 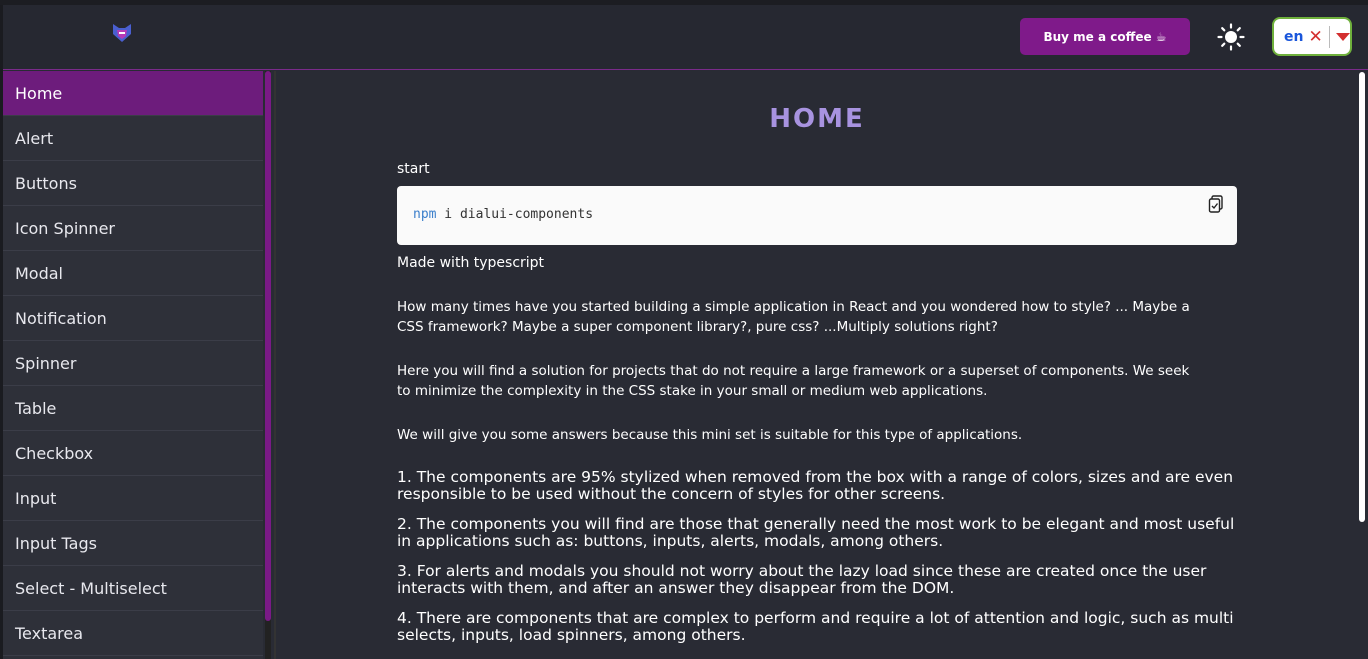 I want to click on clear-icon: ✕, so click(x=1315, y=37).